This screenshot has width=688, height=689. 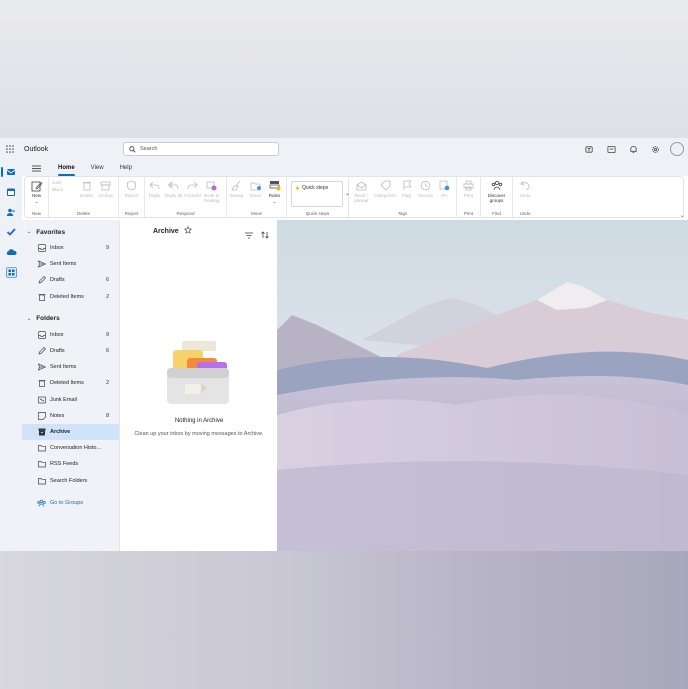 What do you see at coordinates (154, 195) in the screenshot?
I see `reply-label: Reply` at bounding box center [154, 195].